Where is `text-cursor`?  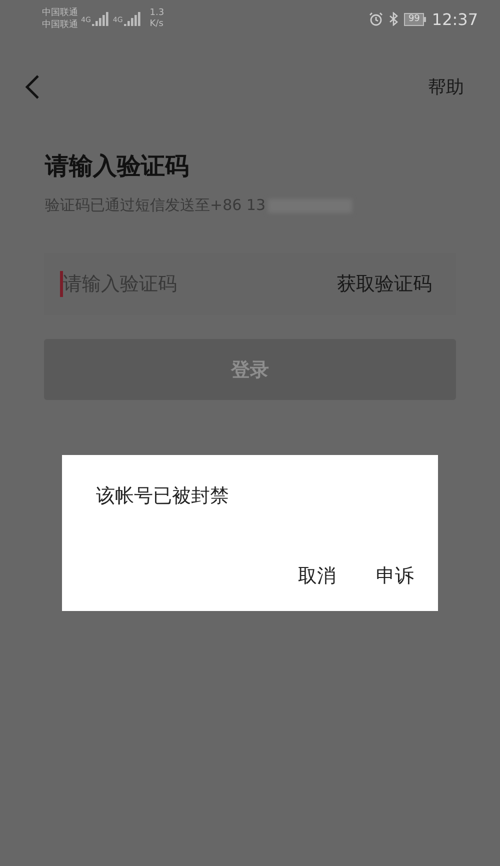
text-cursor is located at coordinates (61, 284).